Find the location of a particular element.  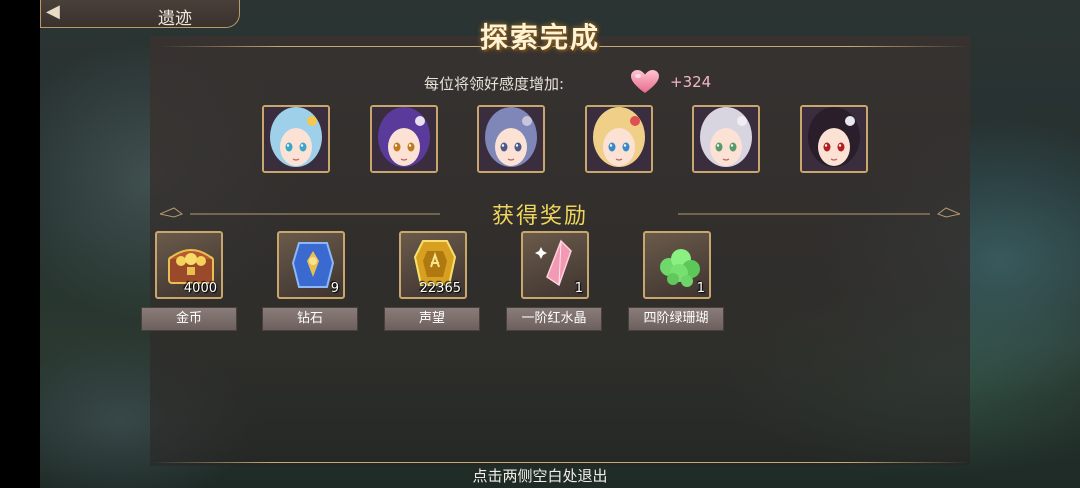

exit-hint: 点击两侧空白处退出 is located at coordinates (540, 476).